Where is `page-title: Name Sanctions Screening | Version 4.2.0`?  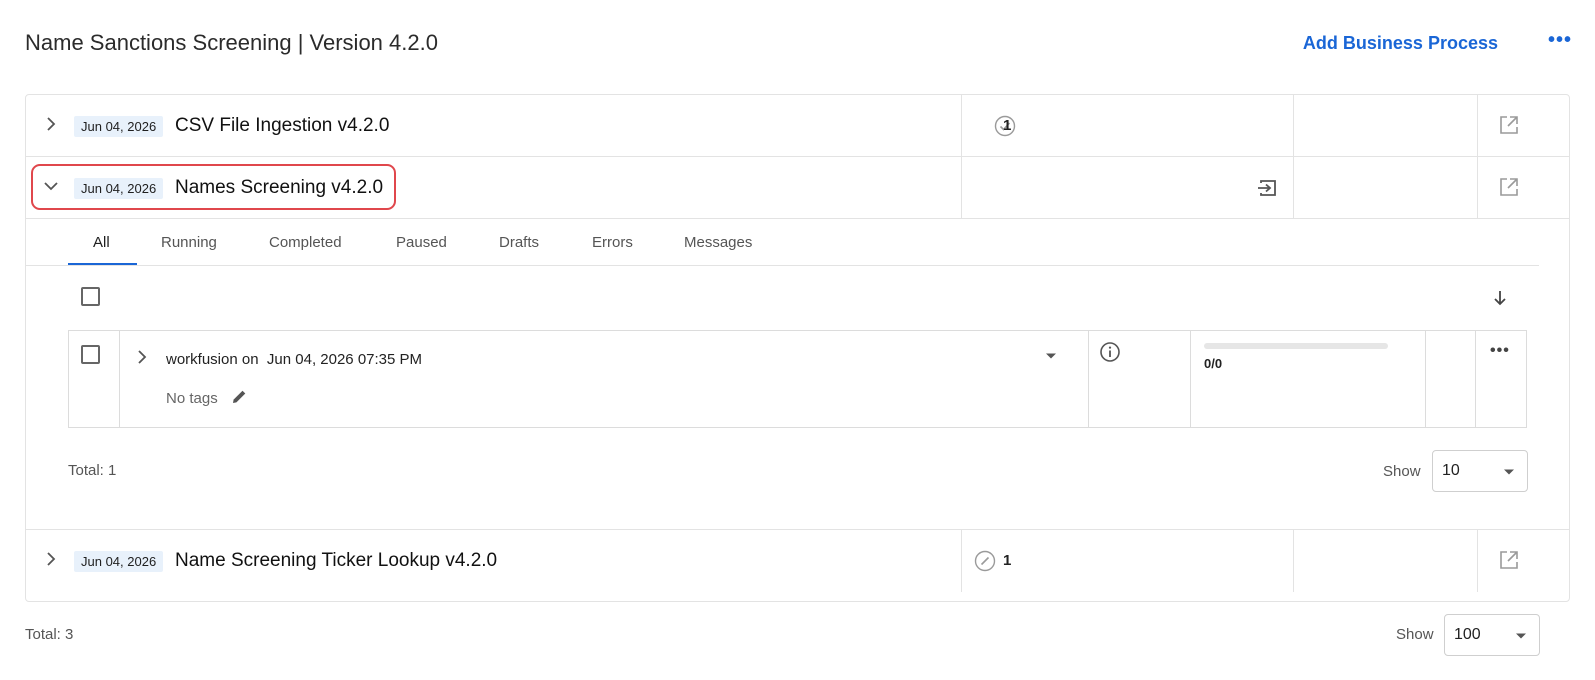 page-title: Name Sanctions Screening | Version 4.2.0 is located at coordinates (231, 42).